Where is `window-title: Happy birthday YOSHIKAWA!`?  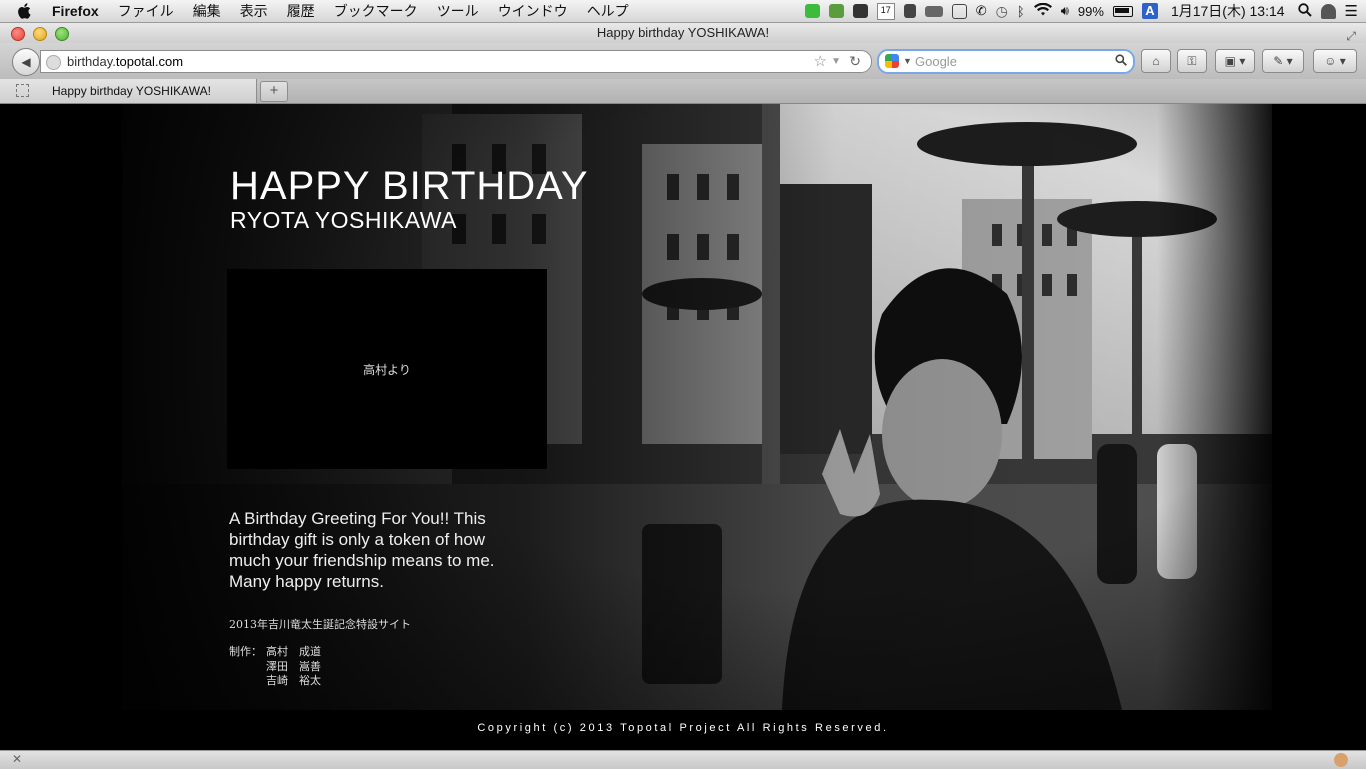
window-title: Happy birthday YOSHIKAWA! is located at coordinates (683, 32).